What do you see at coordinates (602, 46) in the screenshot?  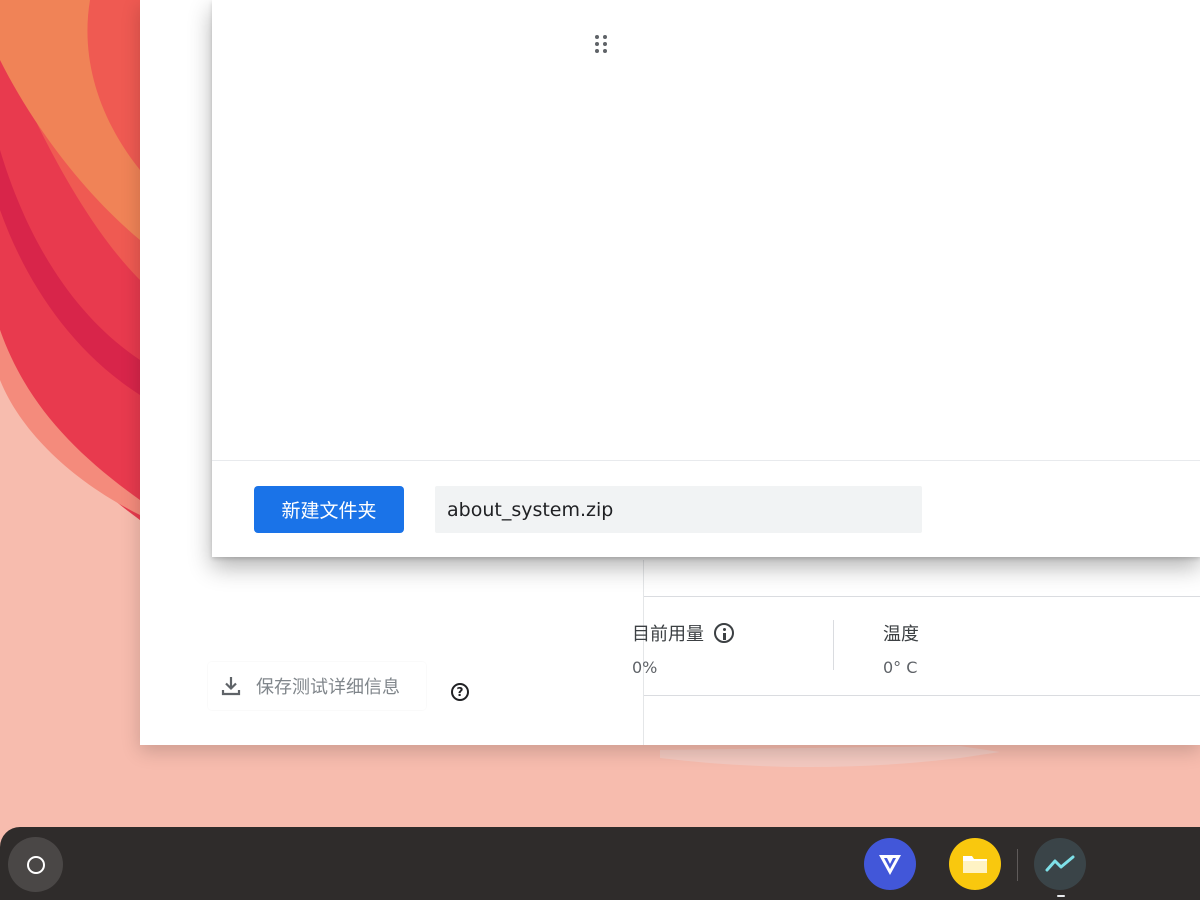 I see `drag-handle-icon` at bounding box center [602, 46].